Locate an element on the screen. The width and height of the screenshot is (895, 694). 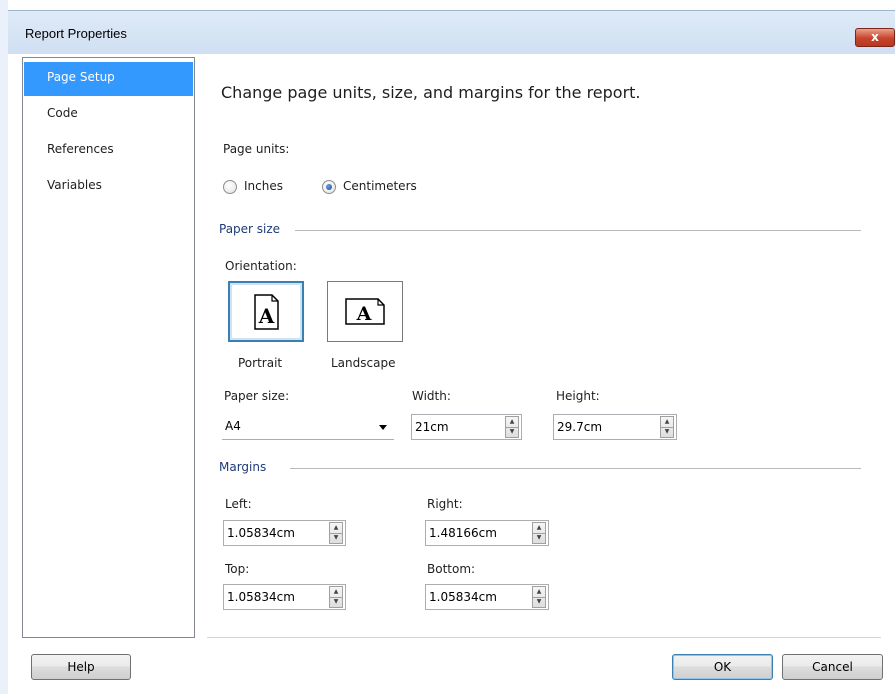
bottom-margin-field: 1.05834cm ▲ ▼ is located at coordinates (487, 597).